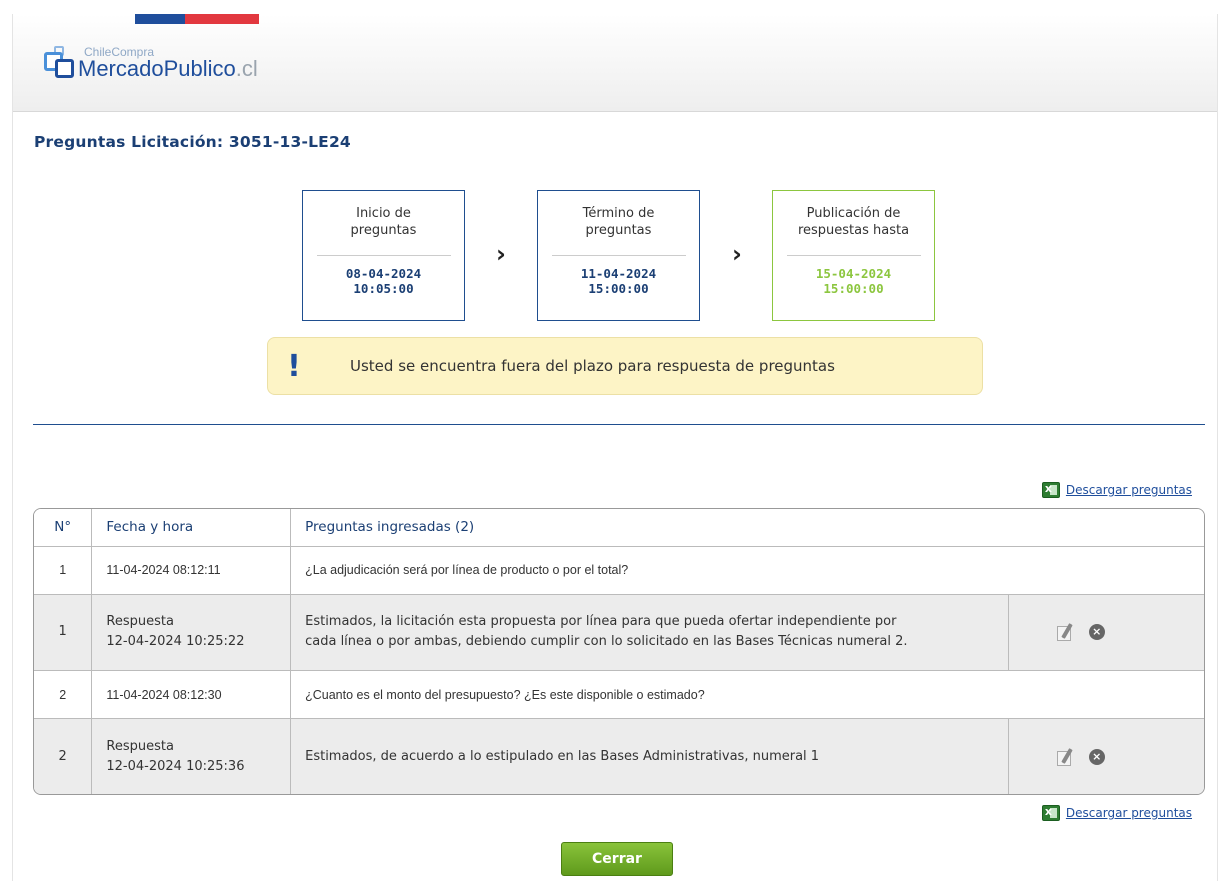  Describe the element at coordinates (192, 142) in the screenshot. I see `page-title: Preguntas Licitación: 3051-13-LE24` at that location.